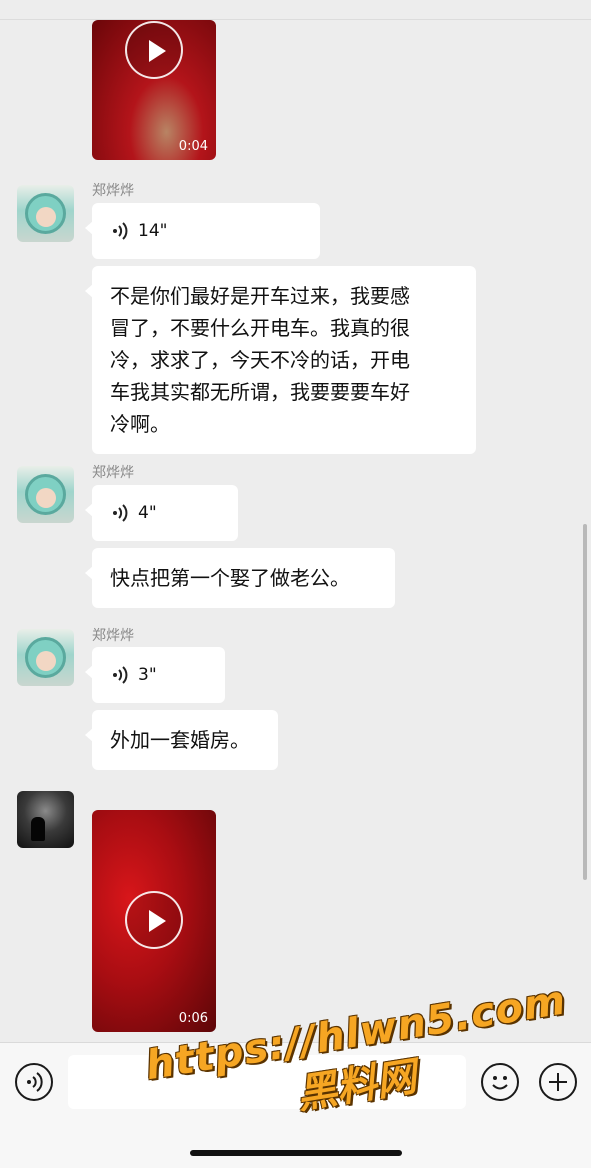  I want to click on voice-mode-icon, so click(35, 1082).